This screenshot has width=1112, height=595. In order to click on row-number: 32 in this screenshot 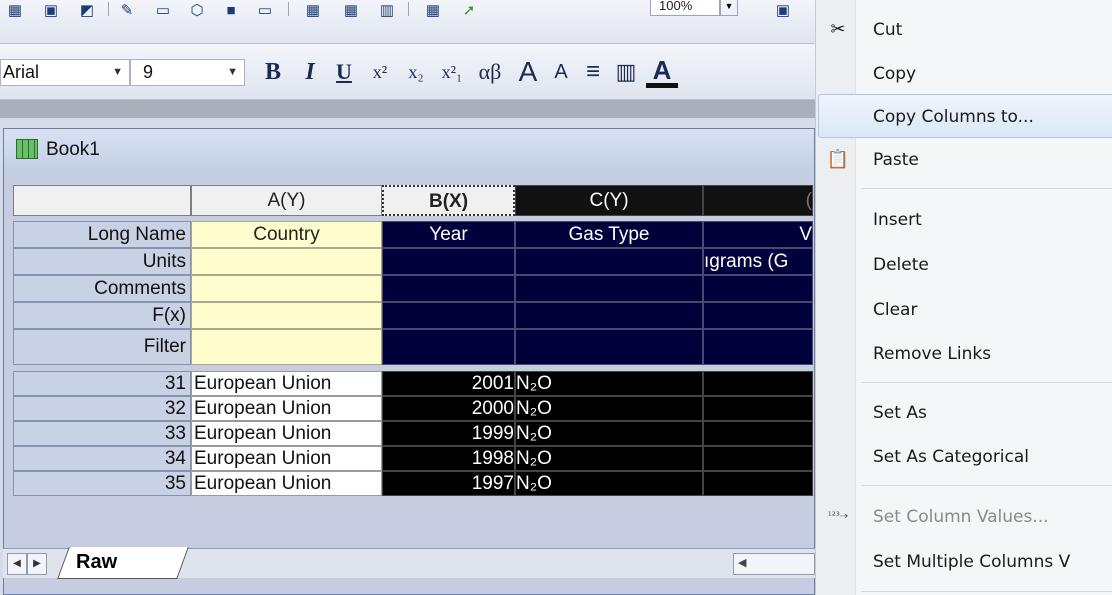, I will do `click(102, 408)`.